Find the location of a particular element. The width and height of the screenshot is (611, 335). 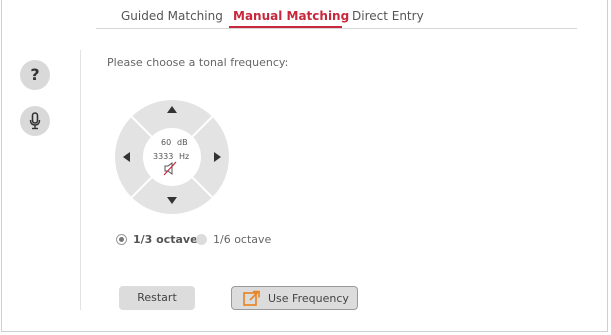

radio-label-sixth-octave: 1/6 octave is located at coordinates (242, 239).